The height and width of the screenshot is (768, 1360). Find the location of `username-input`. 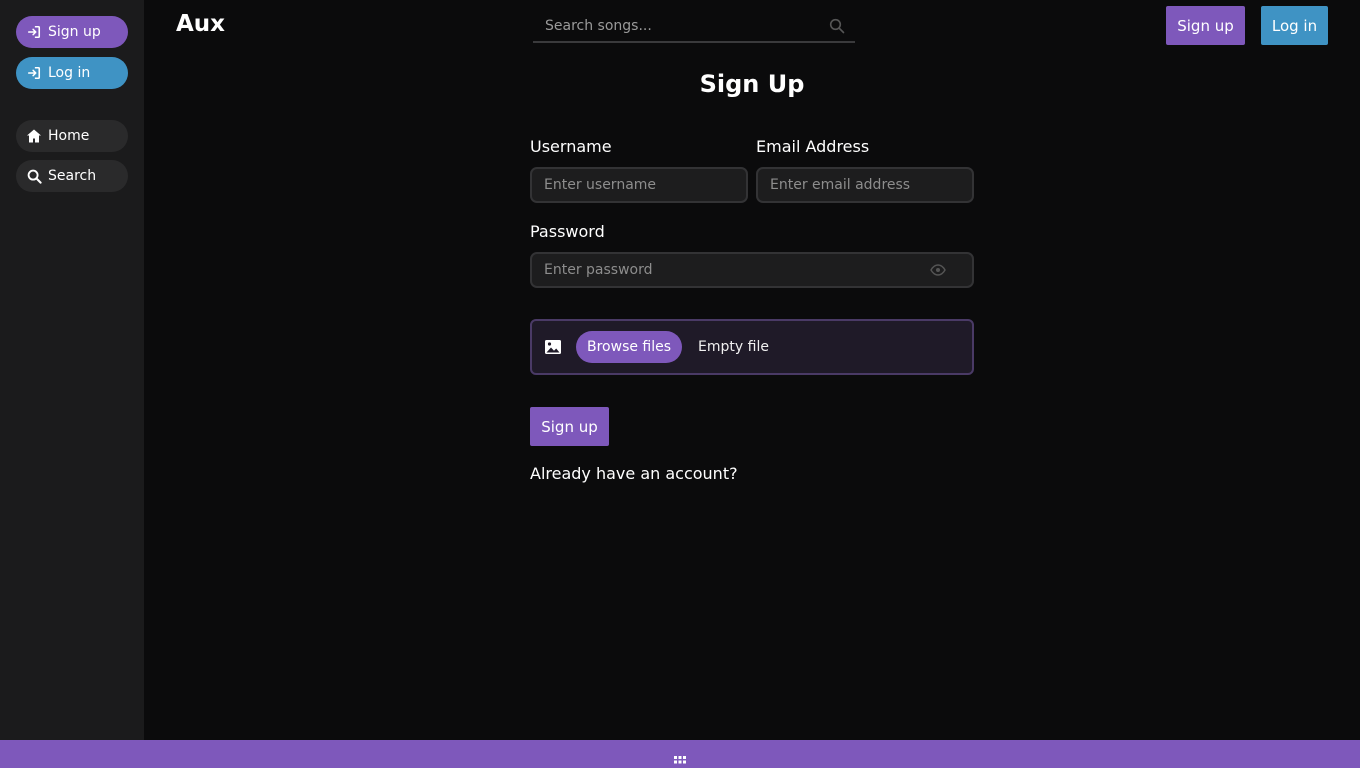

username-input is located at coordinates (639, 185).